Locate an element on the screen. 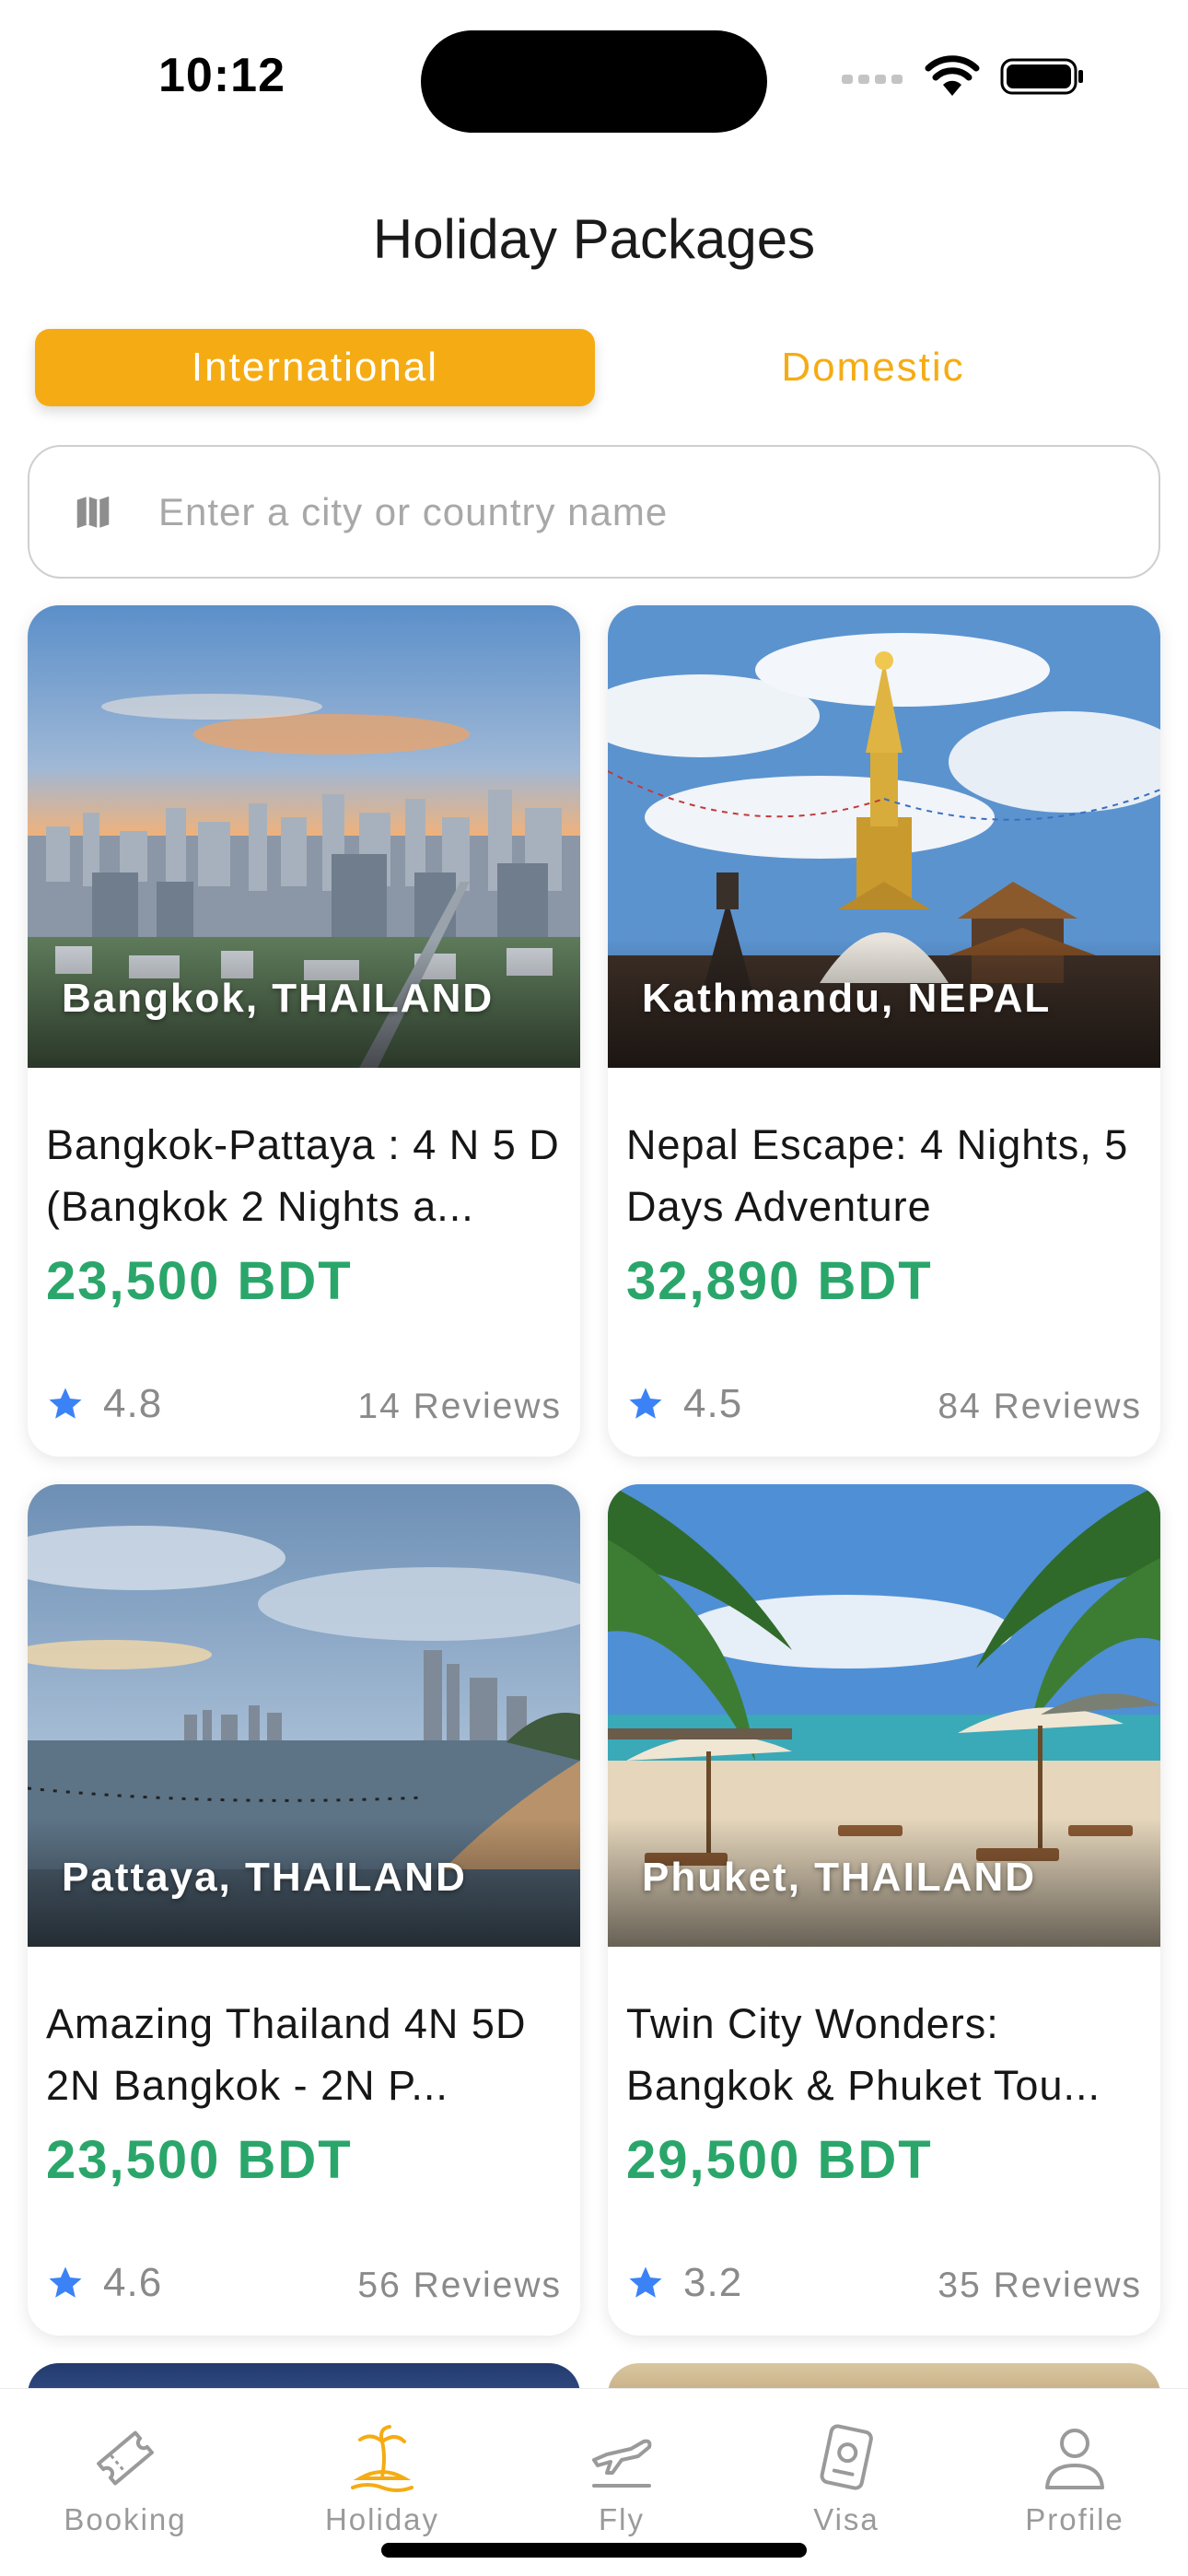  review-count: 35 Reviews is located at coordinates (1040, 2285).